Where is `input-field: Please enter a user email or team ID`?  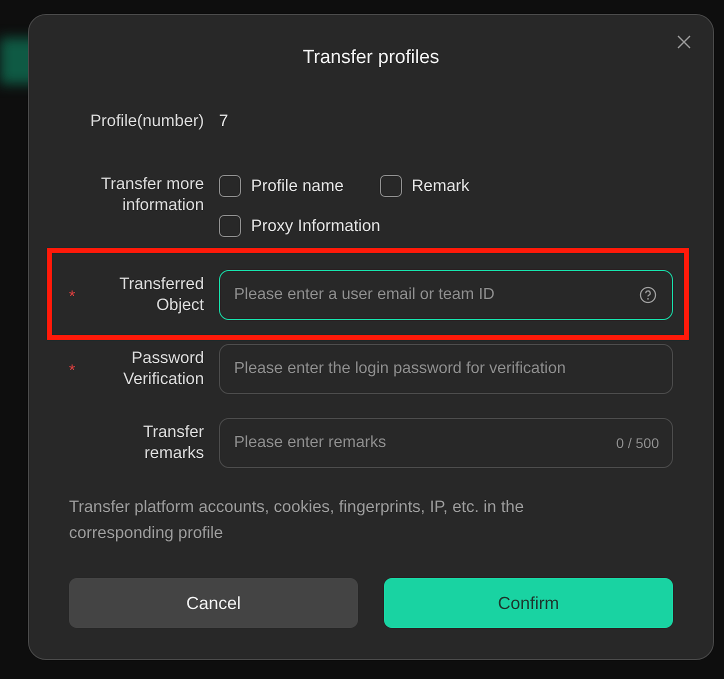 input-field: Please enter a user email or team ID is located at coordinates (446, 295).